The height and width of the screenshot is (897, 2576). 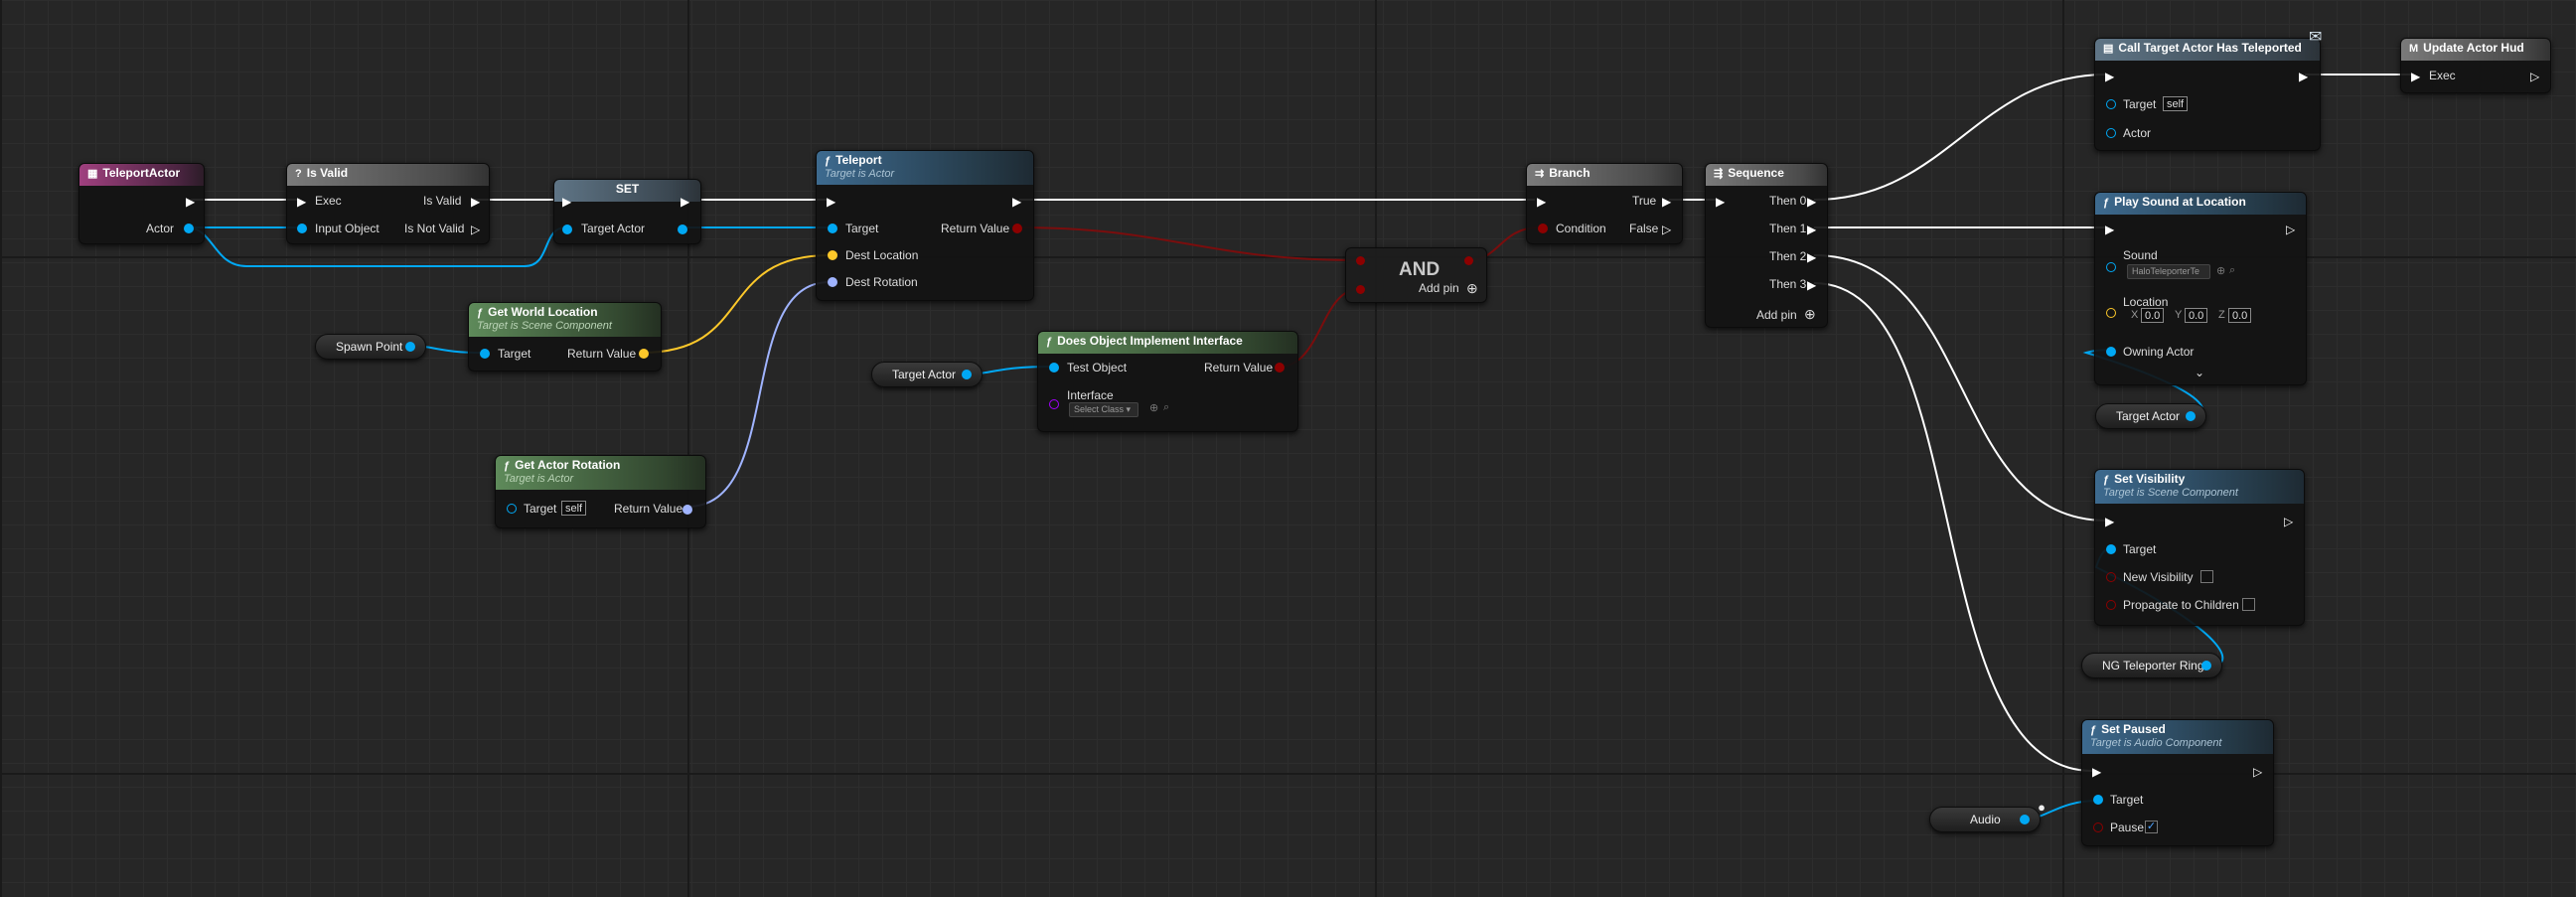 I want to click on pause-checkbox: ✓, so click(x=2151, y=827).